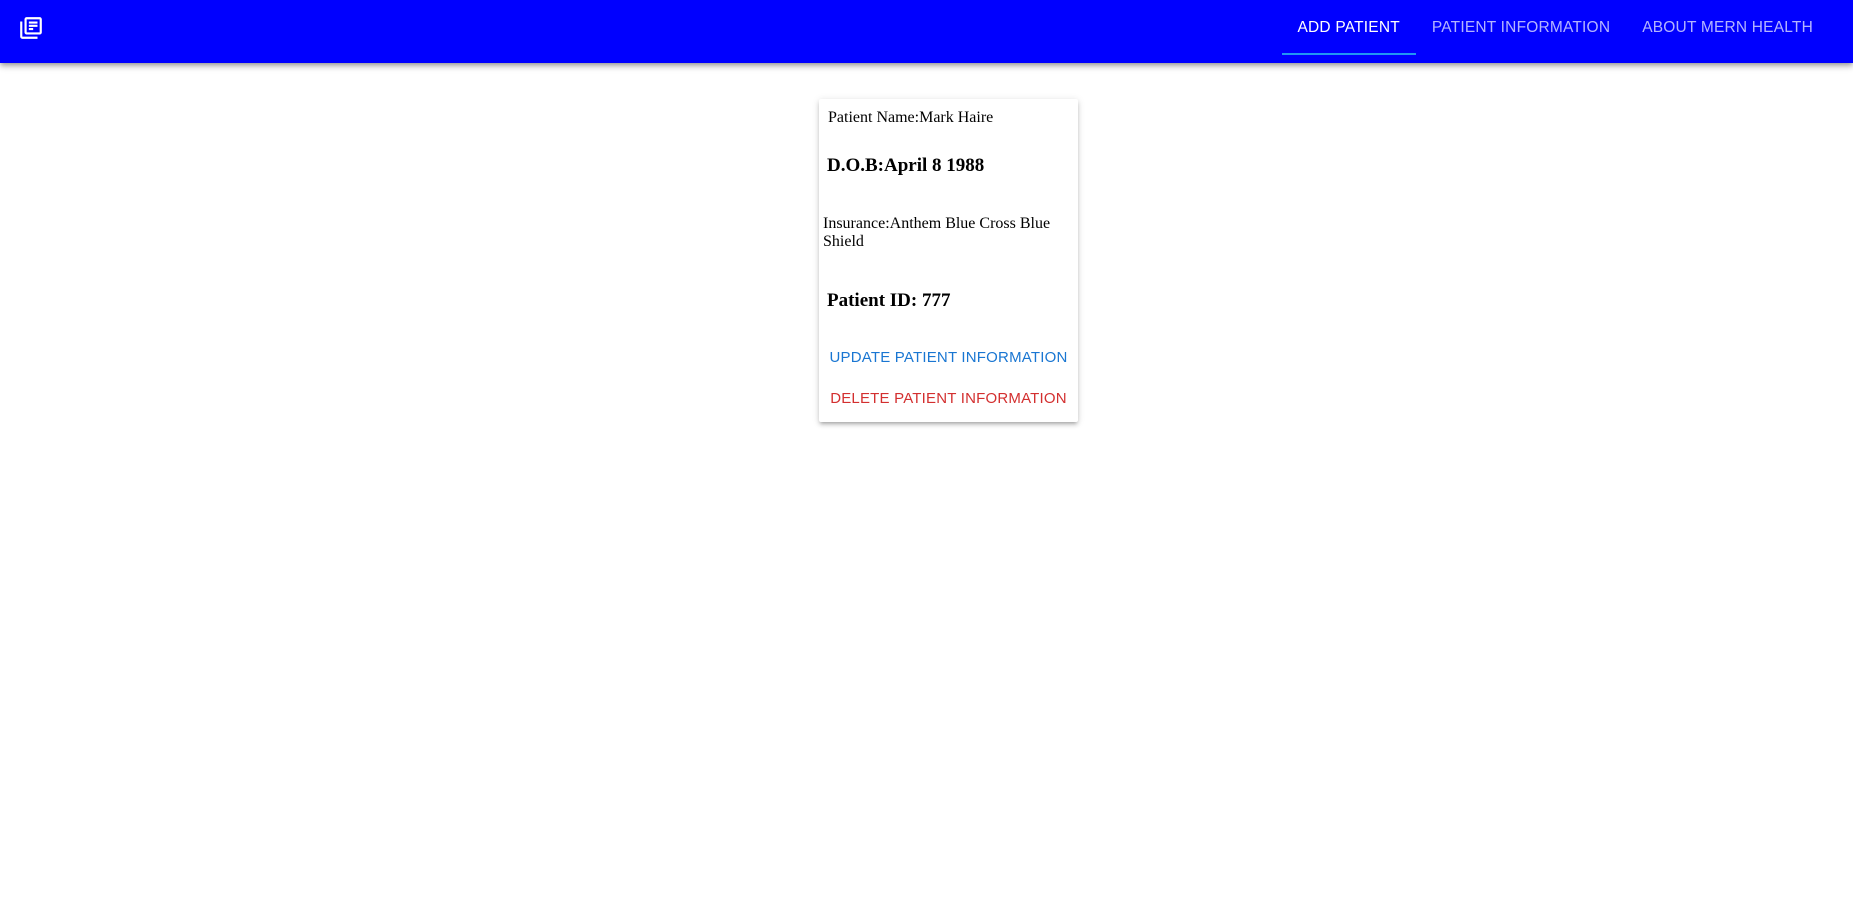 The width and height of the screenshot is (1853, 912). Describe the element at coordinates (856, 223) in the screenshot. I see `patient-insurance-label: Insurance:` at that location.